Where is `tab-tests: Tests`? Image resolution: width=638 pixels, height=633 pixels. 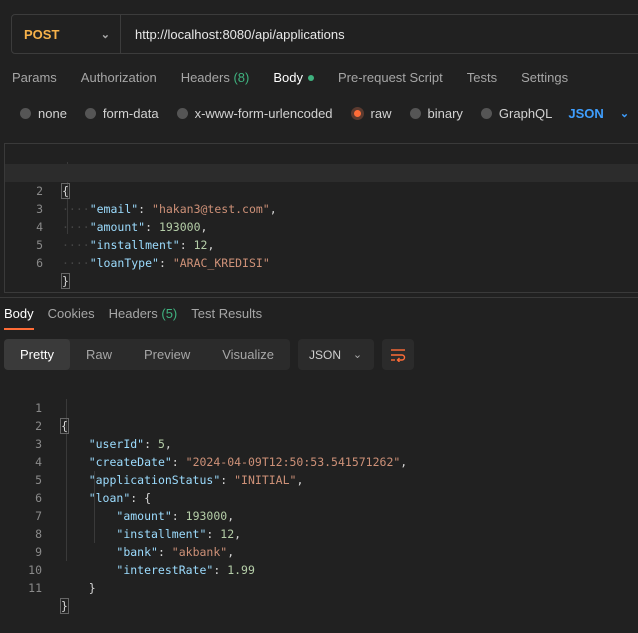
tab-tests: Tests is located at coordinates (482, 81).